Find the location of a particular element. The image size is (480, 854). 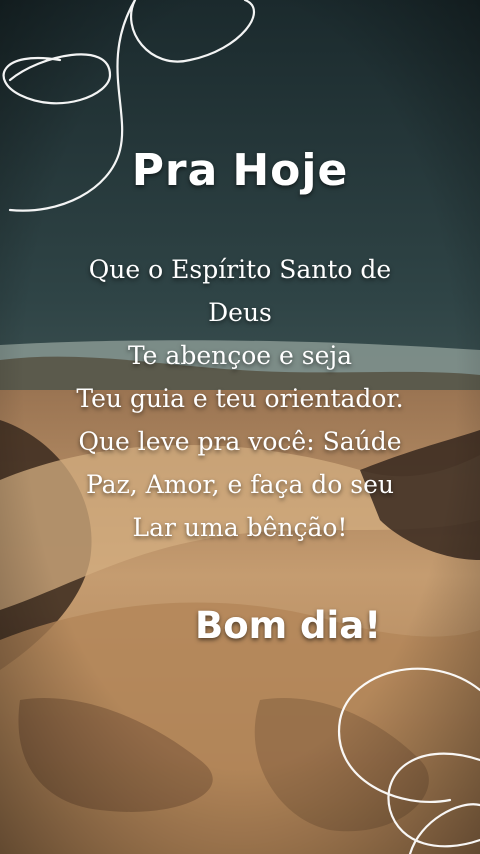

message-line: Que o Espírito Santo de is located at coordinates (240, 269).